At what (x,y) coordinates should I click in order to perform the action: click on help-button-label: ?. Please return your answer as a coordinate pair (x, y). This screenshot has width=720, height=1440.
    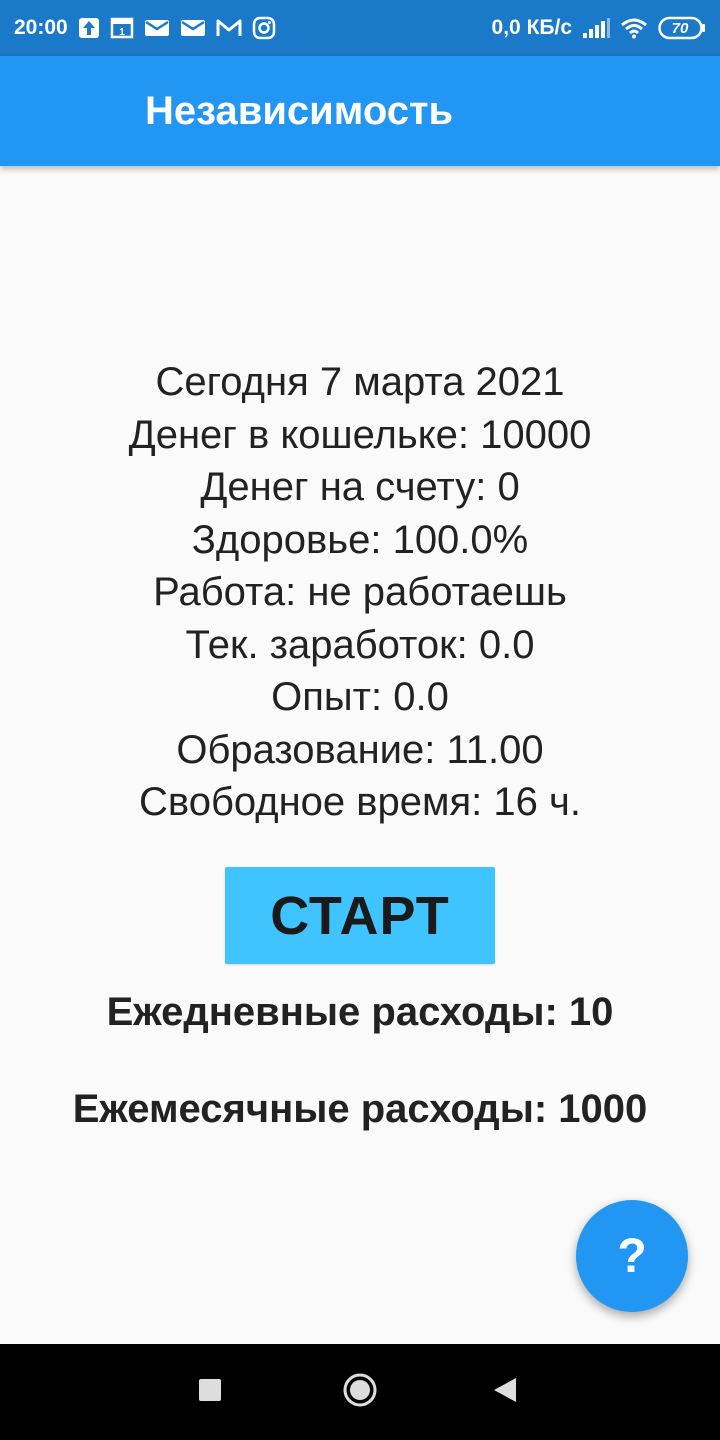
    Looking at the image, I should click on (632, 1256).